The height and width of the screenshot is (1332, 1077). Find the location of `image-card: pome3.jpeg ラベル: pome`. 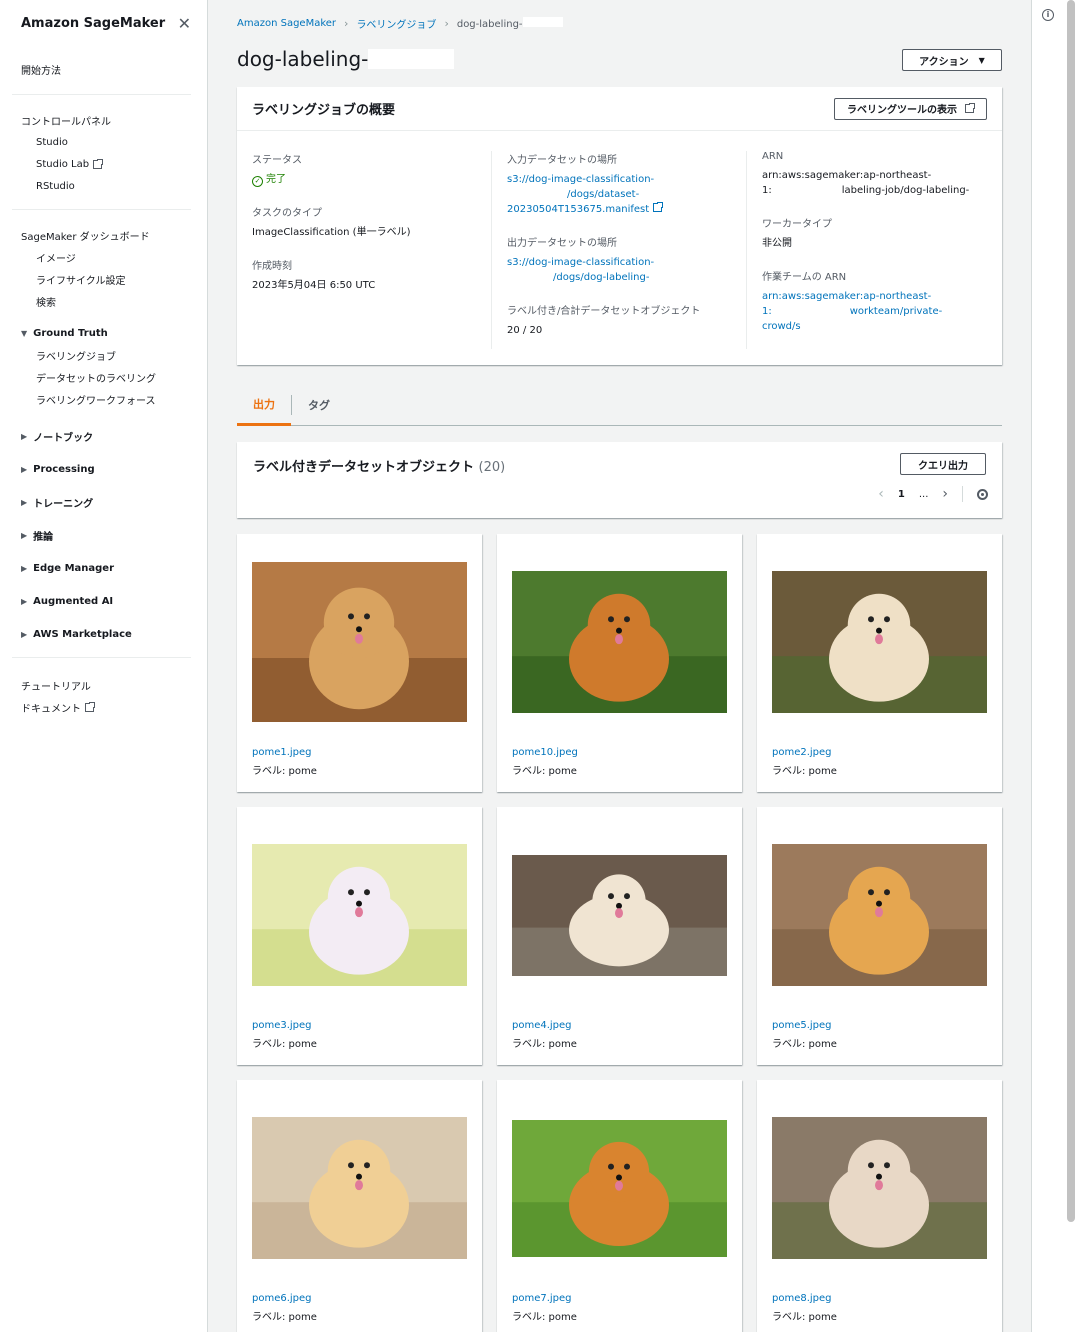

image-card: pome3.jpeg ラベル: pome is located at coordinates (359, 936).